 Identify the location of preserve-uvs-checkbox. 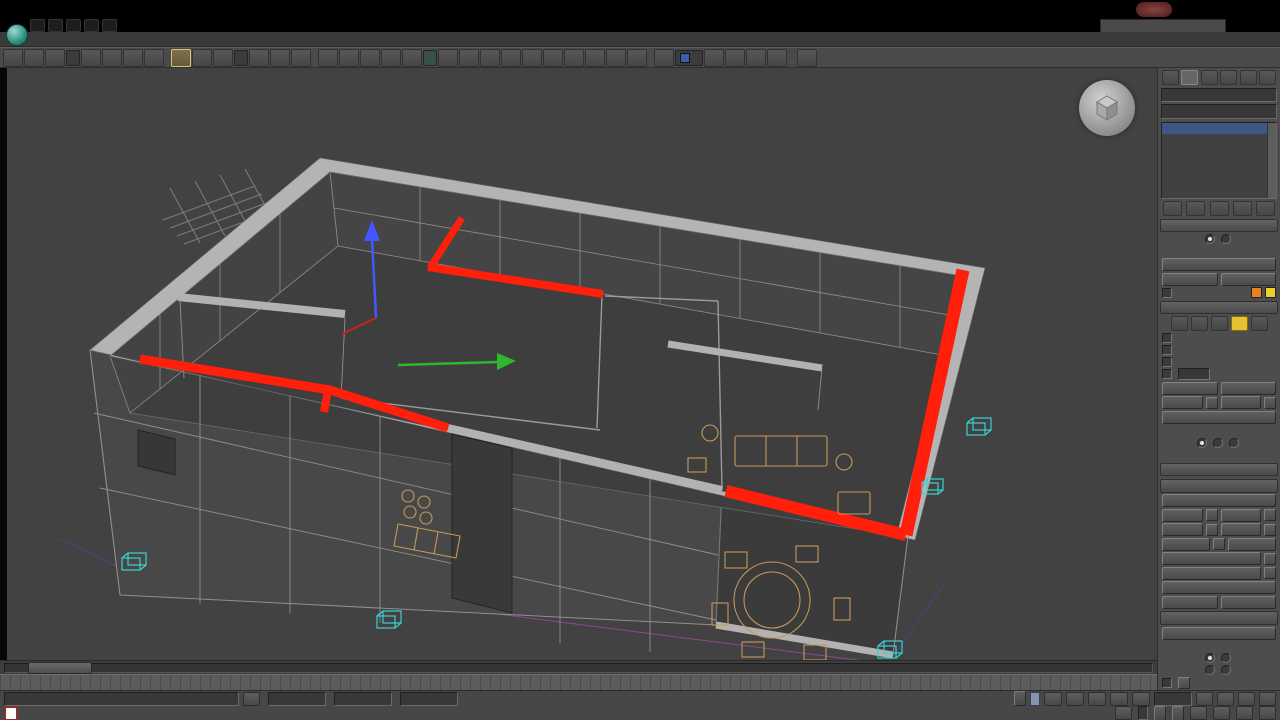
(1167, 683).